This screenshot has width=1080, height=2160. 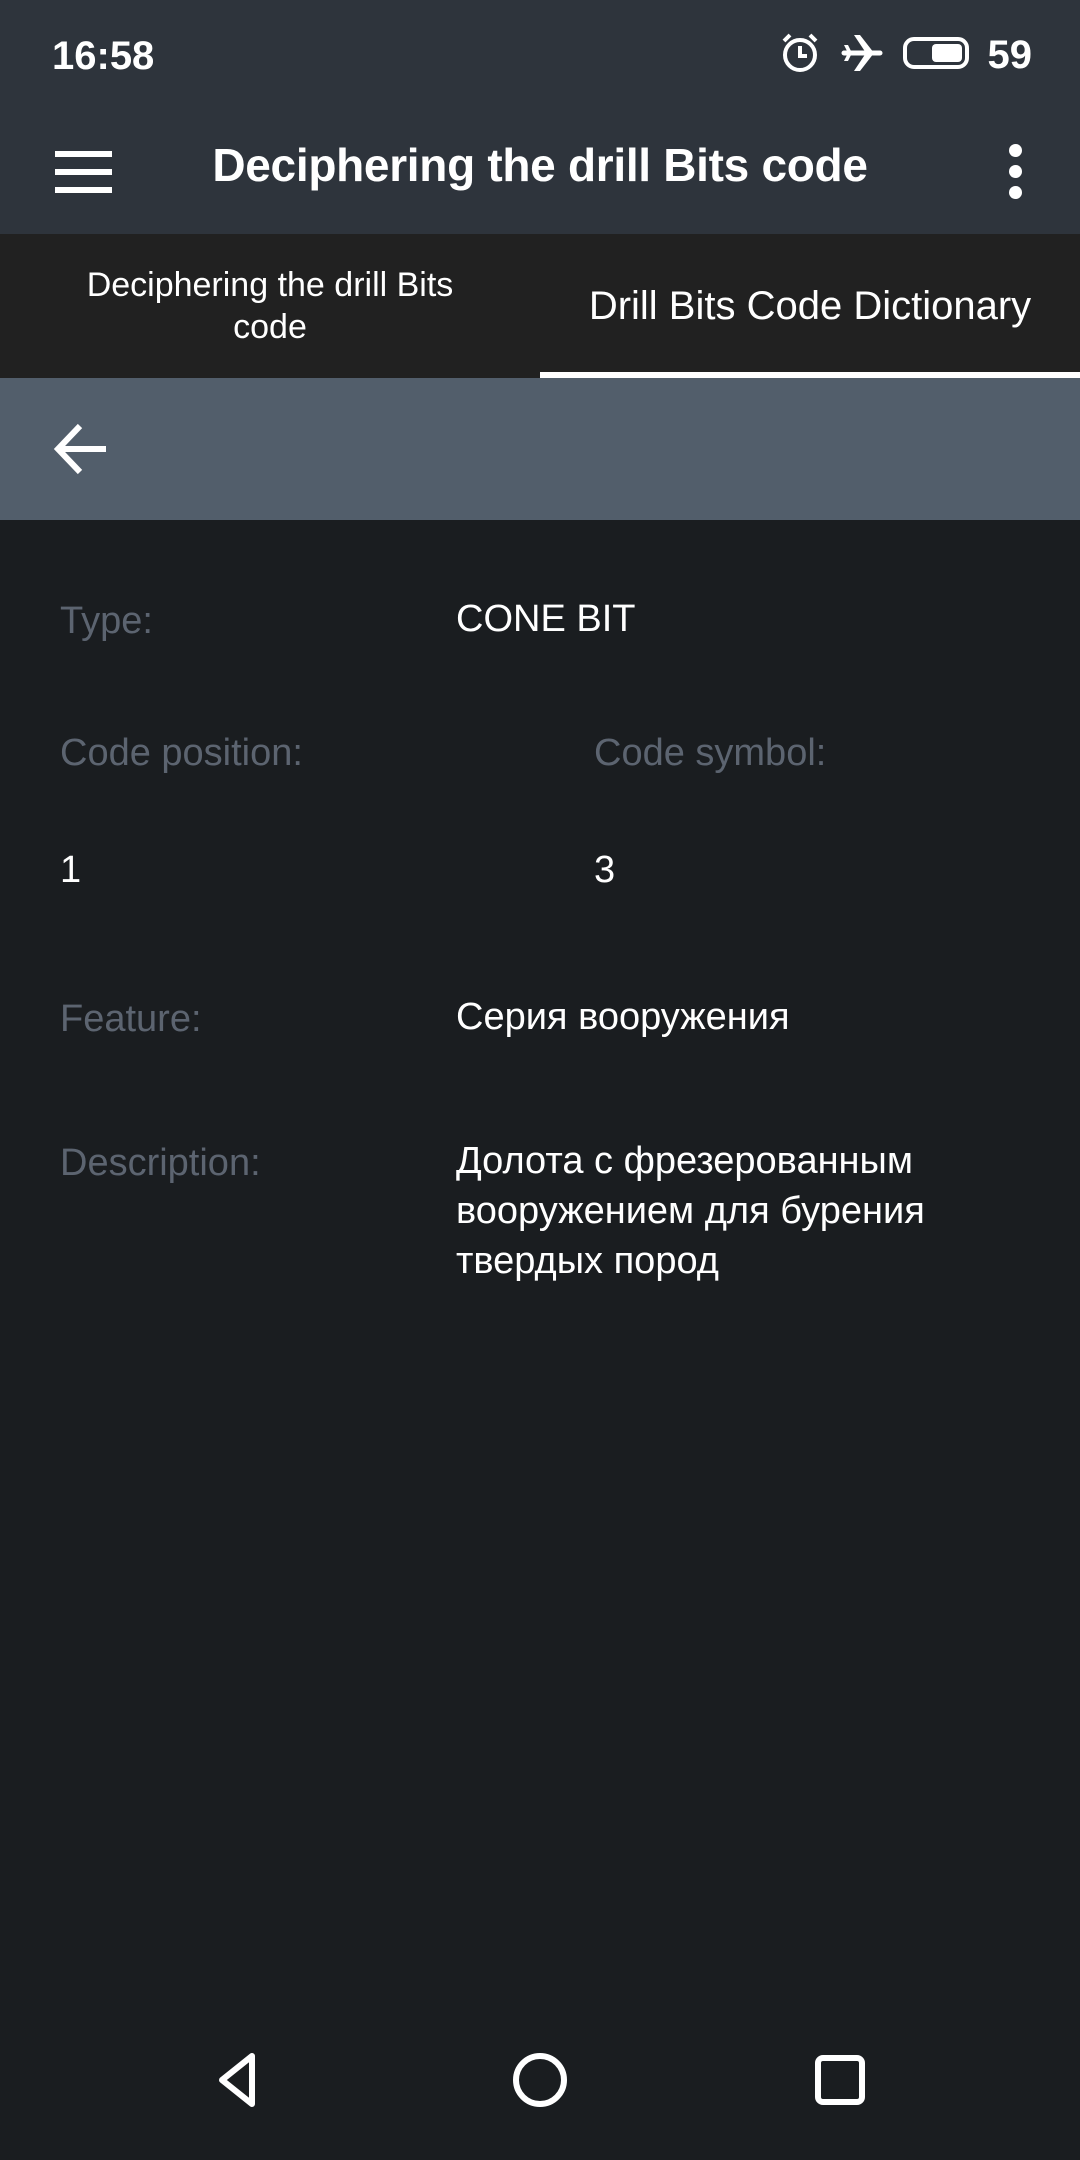 I want to click on app-title: Deciphering the drill Bits code, so click(x=540, y=165).